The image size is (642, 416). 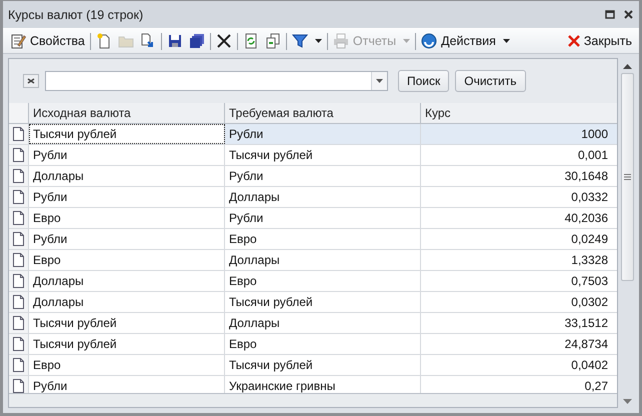 I want to click on column-header: Требуемая валюта, so click(x=322, y=113).